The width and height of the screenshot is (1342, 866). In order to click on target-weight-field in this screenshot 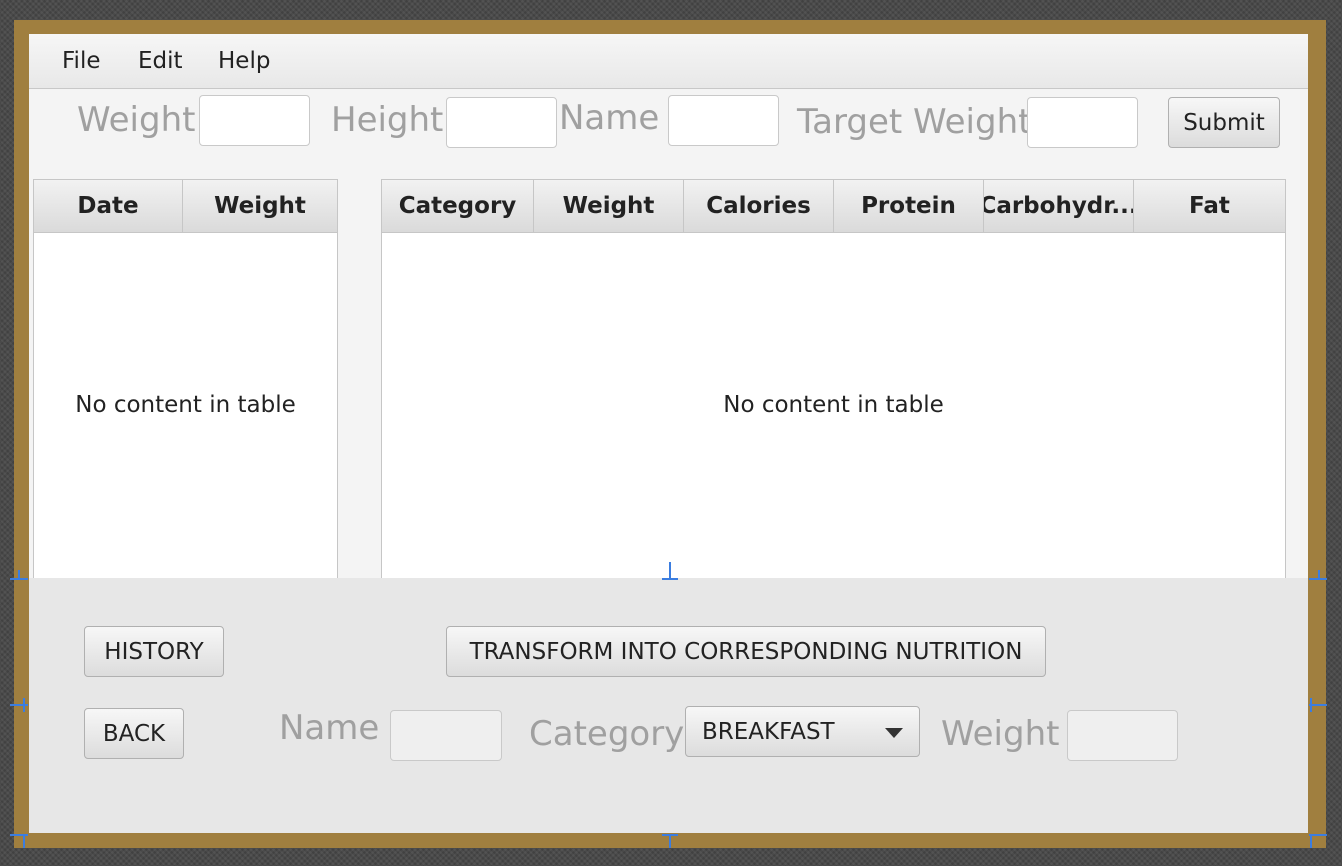, I will do `click(1082, 122)`.